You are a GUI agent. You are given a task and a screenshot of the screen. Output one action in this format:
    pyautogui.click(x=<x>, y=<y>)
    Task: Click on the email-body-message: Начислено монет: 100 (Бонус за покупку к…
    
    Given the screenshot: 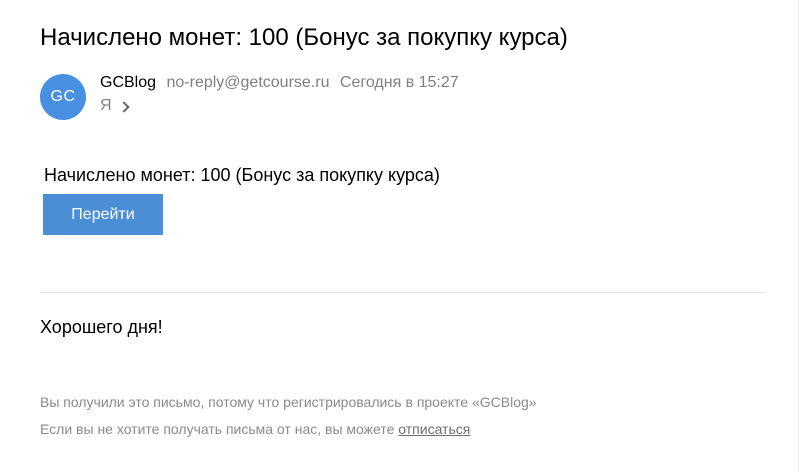 What is the action you would take?
    pyautogui.click(x=242, y=175)
    